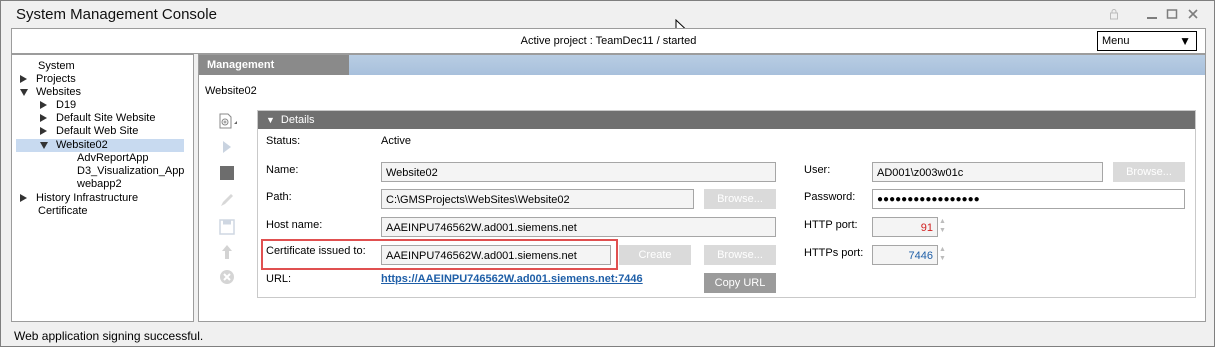 This screenshot has width=1215, height=347. I want to click on tree-item-websites: Websites, so click(50, 92).